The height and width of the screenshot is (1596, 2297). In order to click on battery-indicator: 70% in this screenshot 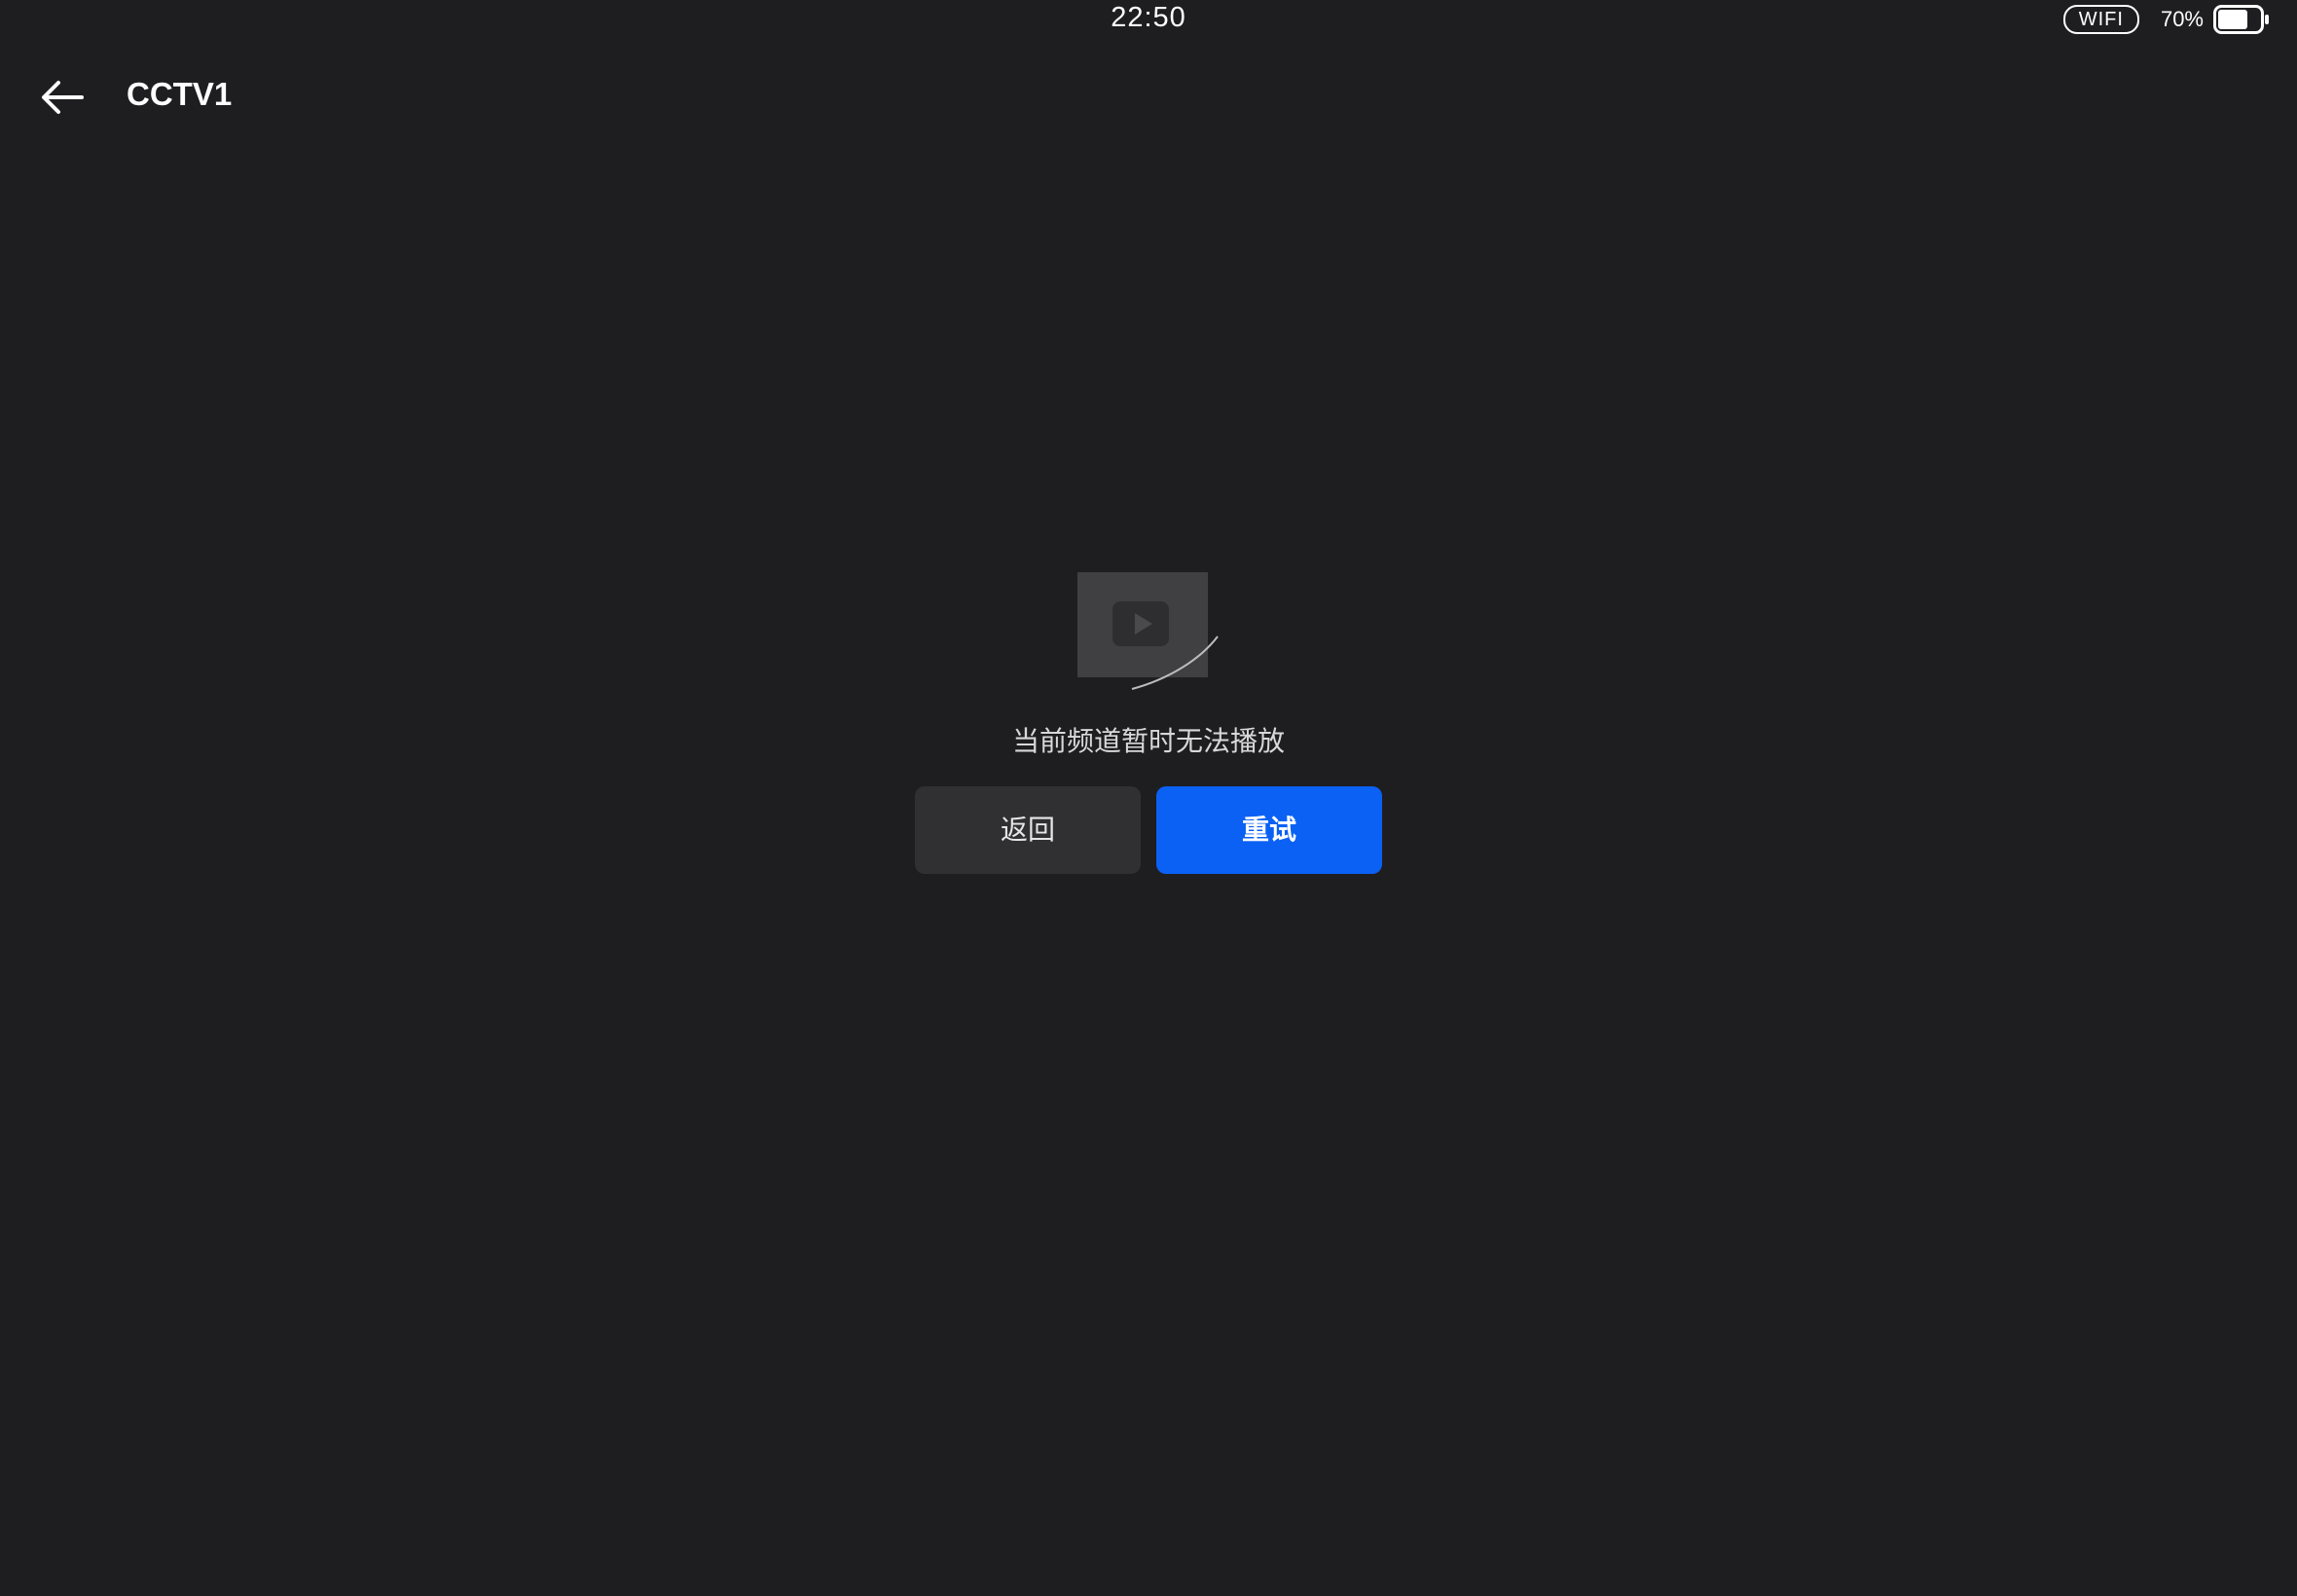, I will do `click(2215, 19)`.